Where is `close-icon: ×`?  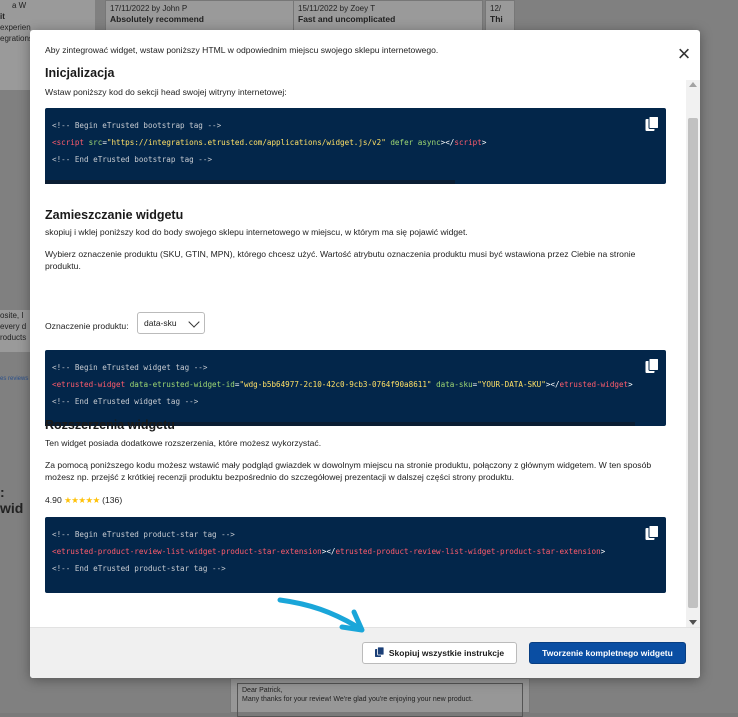
close-icon: × is located at coordinates (684, 53).